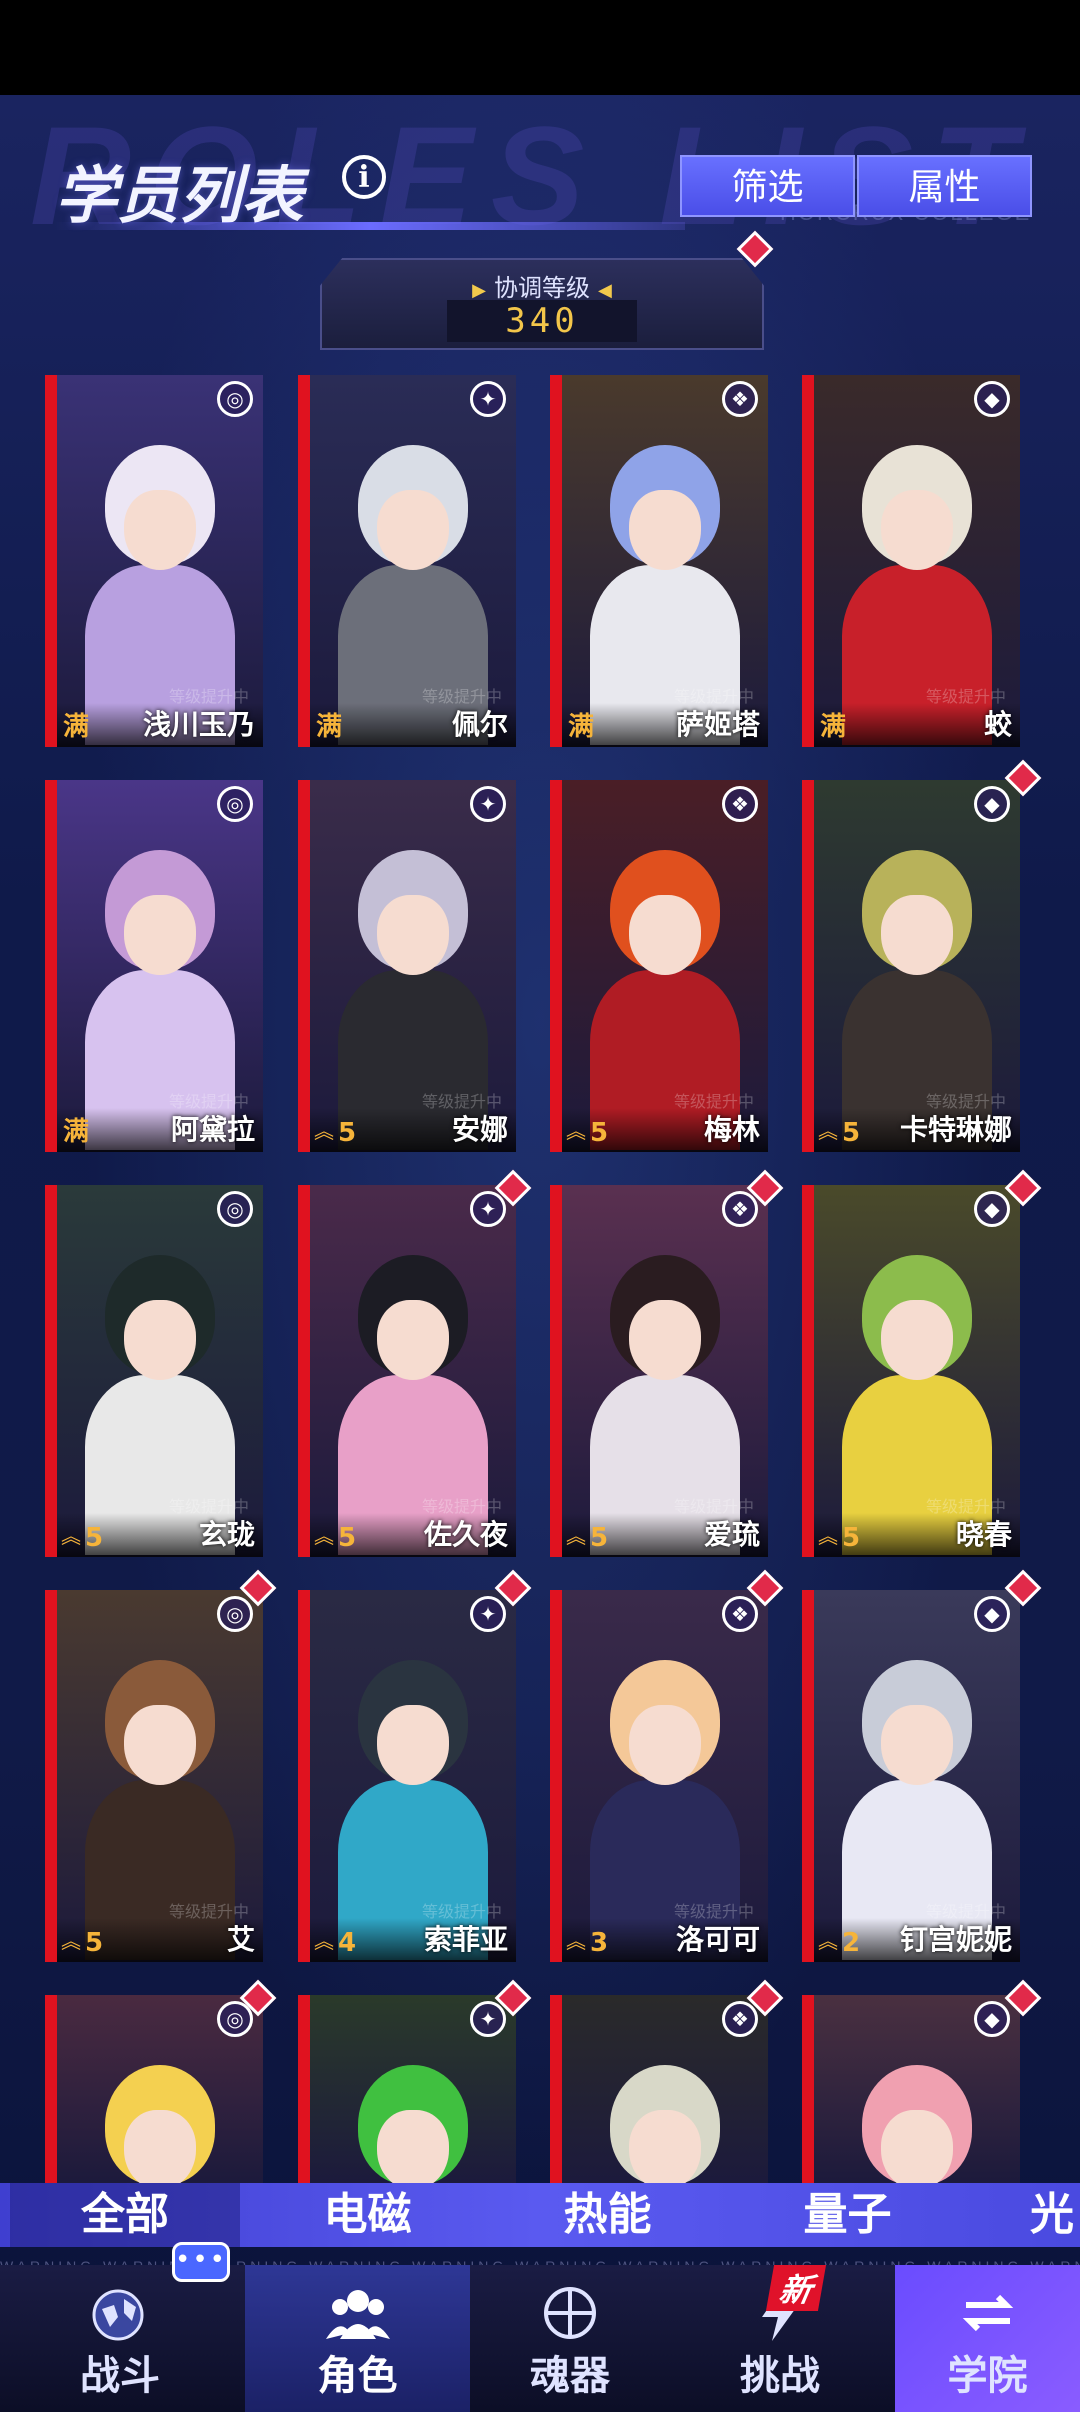  I want to click on nav-characters-label: 角色, so click(357, 2376).